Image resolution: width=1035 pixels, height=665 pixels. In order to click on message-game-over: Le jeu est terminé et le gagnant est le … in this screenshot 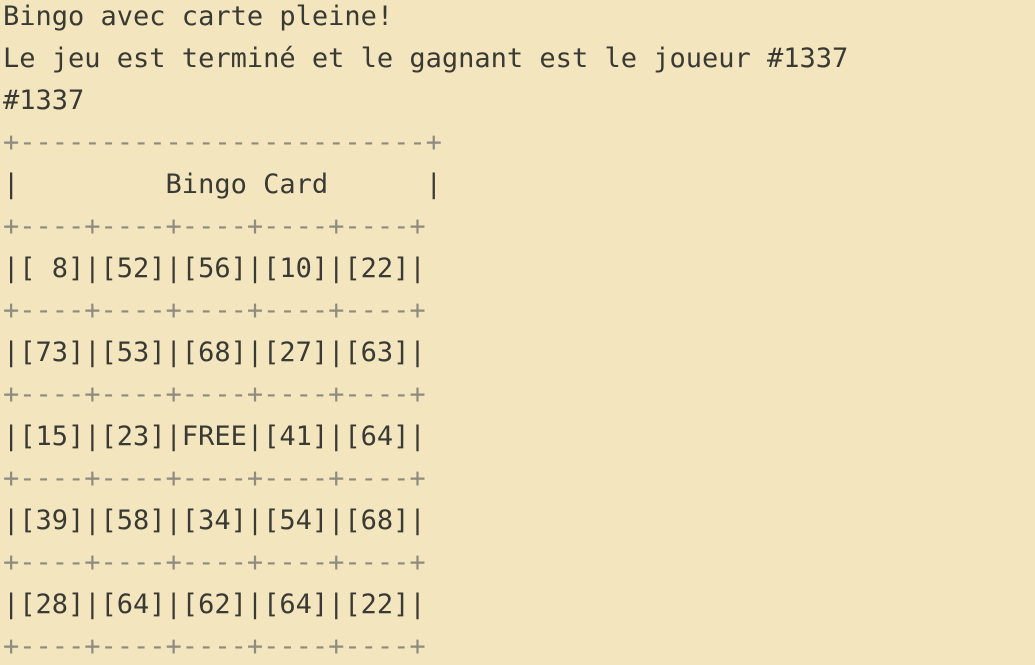, I will do `click(426, 58)`.